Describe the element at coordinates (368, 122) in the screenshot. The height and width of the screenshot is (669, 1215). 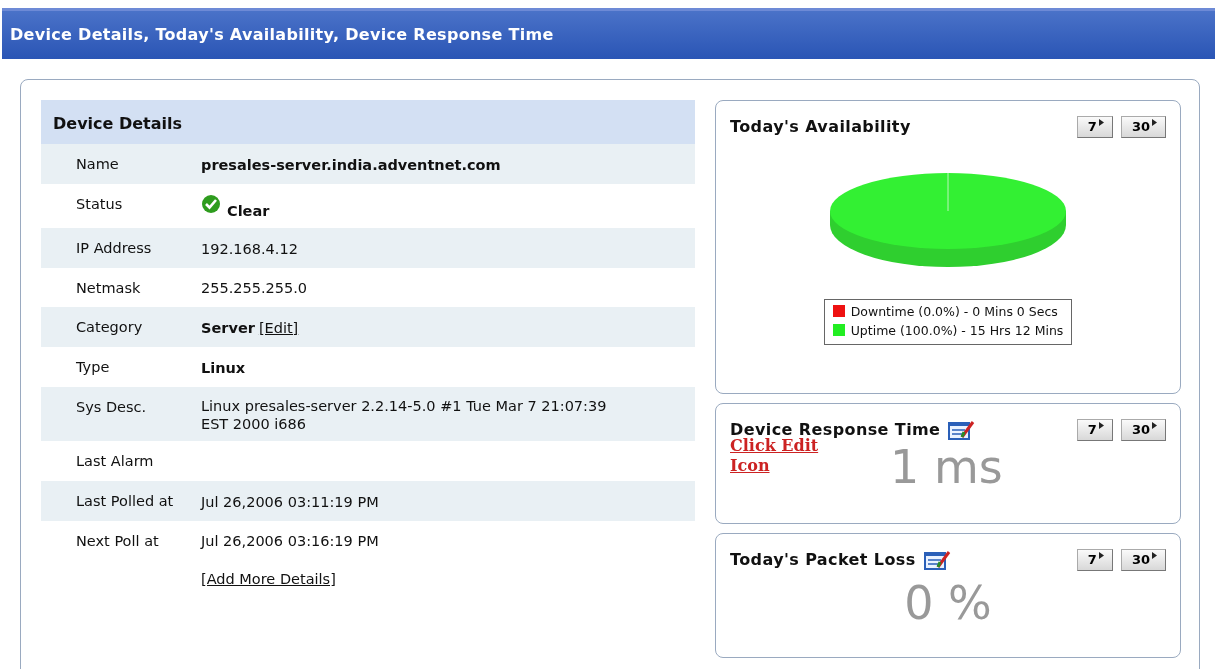
I see `section-header: Device Details` at that location.